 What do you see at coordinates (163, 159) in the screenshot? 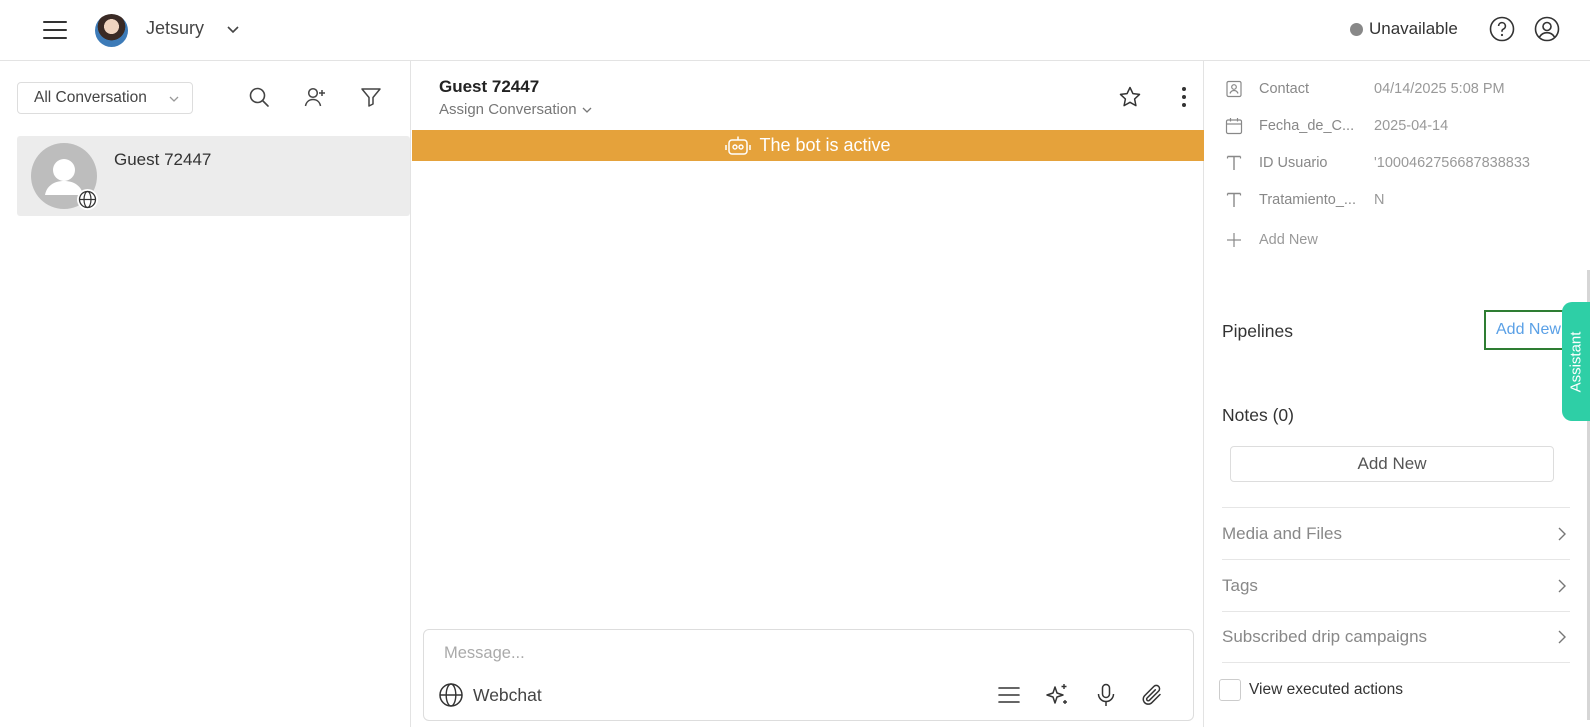
I see `conversation-name: Guest 72447` at bounding box center [163, 159].